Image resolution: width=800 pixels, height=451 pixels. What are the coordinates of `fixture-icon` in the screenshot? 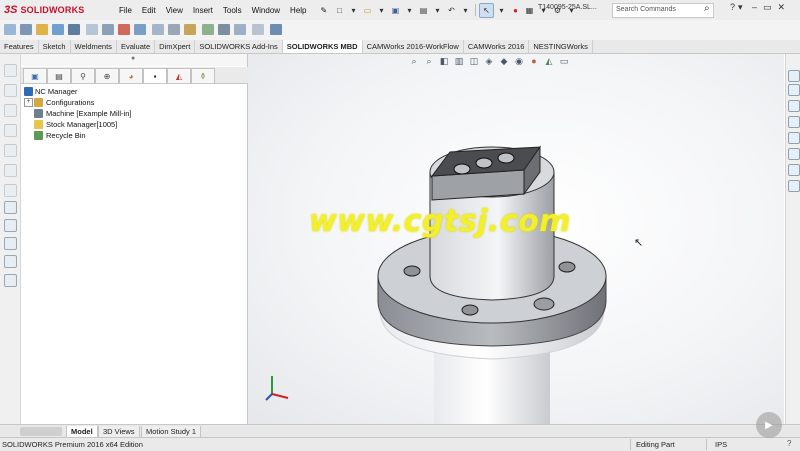 It's located at (10, 243).